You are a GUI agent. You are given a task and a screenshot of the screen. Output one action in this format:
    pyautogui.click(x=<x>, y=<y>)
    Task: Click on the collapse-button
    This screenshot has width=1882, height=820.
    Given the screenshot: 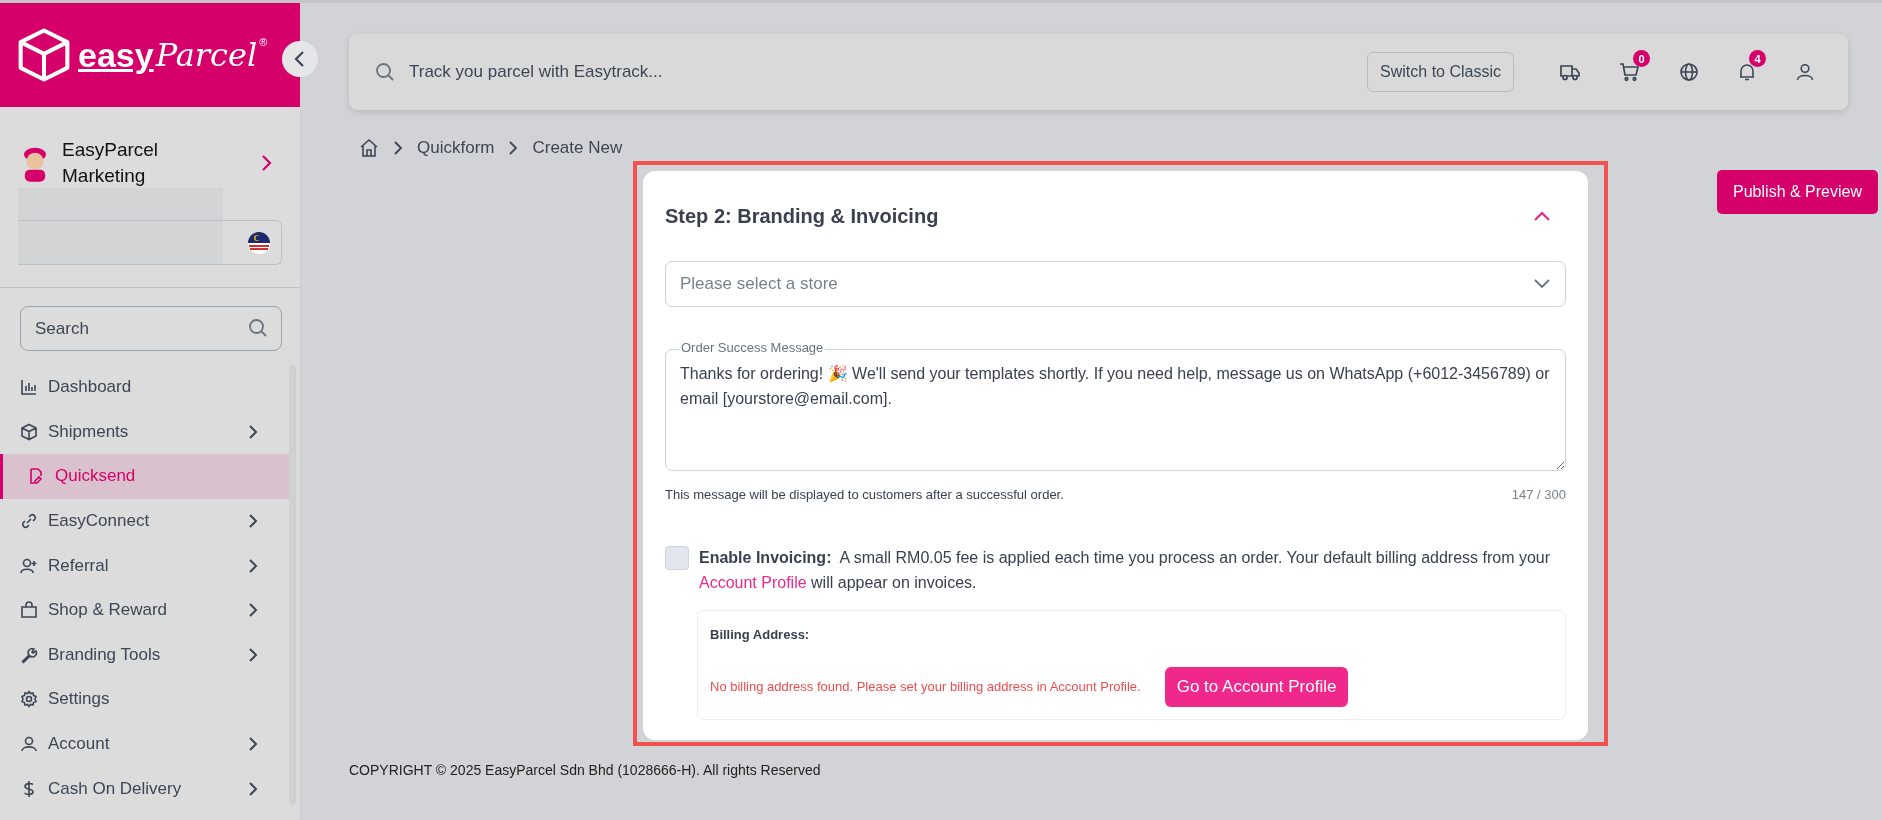 What is the action you would take?
    pyautogui.click(x=300, y=59)
    